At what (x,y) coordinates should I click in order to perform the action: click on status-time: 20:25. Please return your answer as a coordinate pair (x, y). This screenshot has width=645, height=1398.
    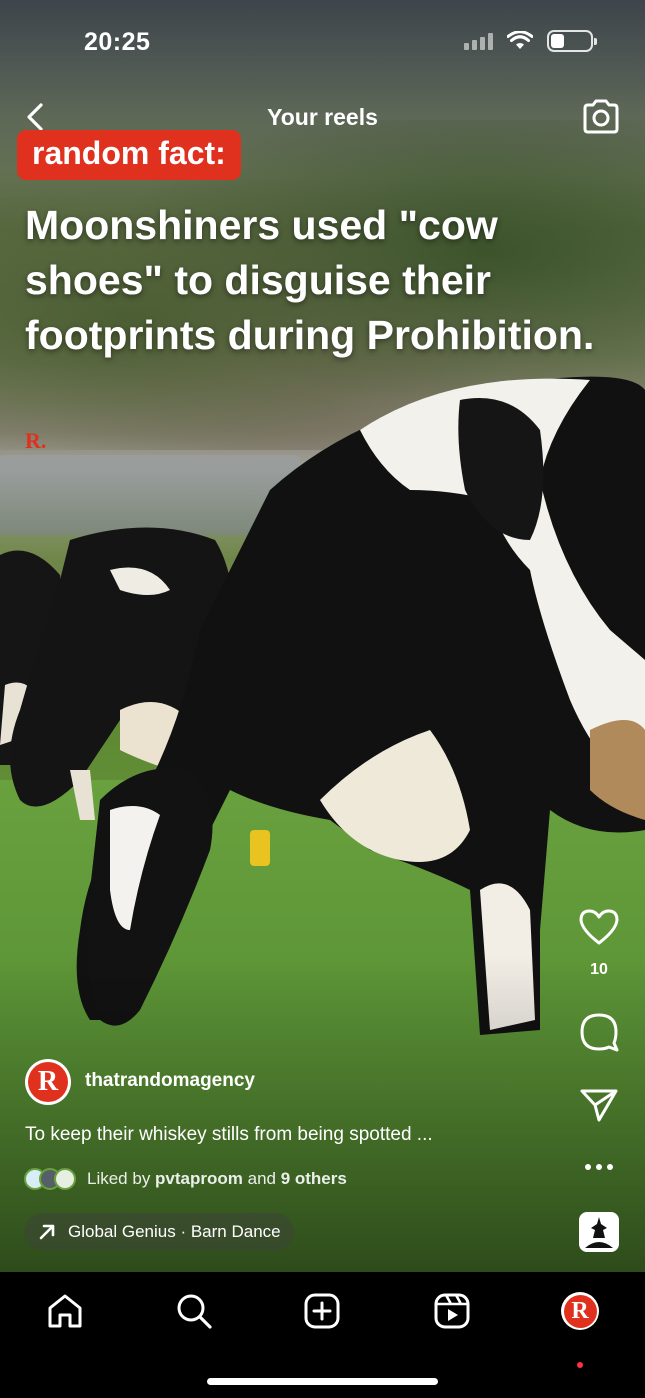
    Looking at the image, I should click on (117, 42).